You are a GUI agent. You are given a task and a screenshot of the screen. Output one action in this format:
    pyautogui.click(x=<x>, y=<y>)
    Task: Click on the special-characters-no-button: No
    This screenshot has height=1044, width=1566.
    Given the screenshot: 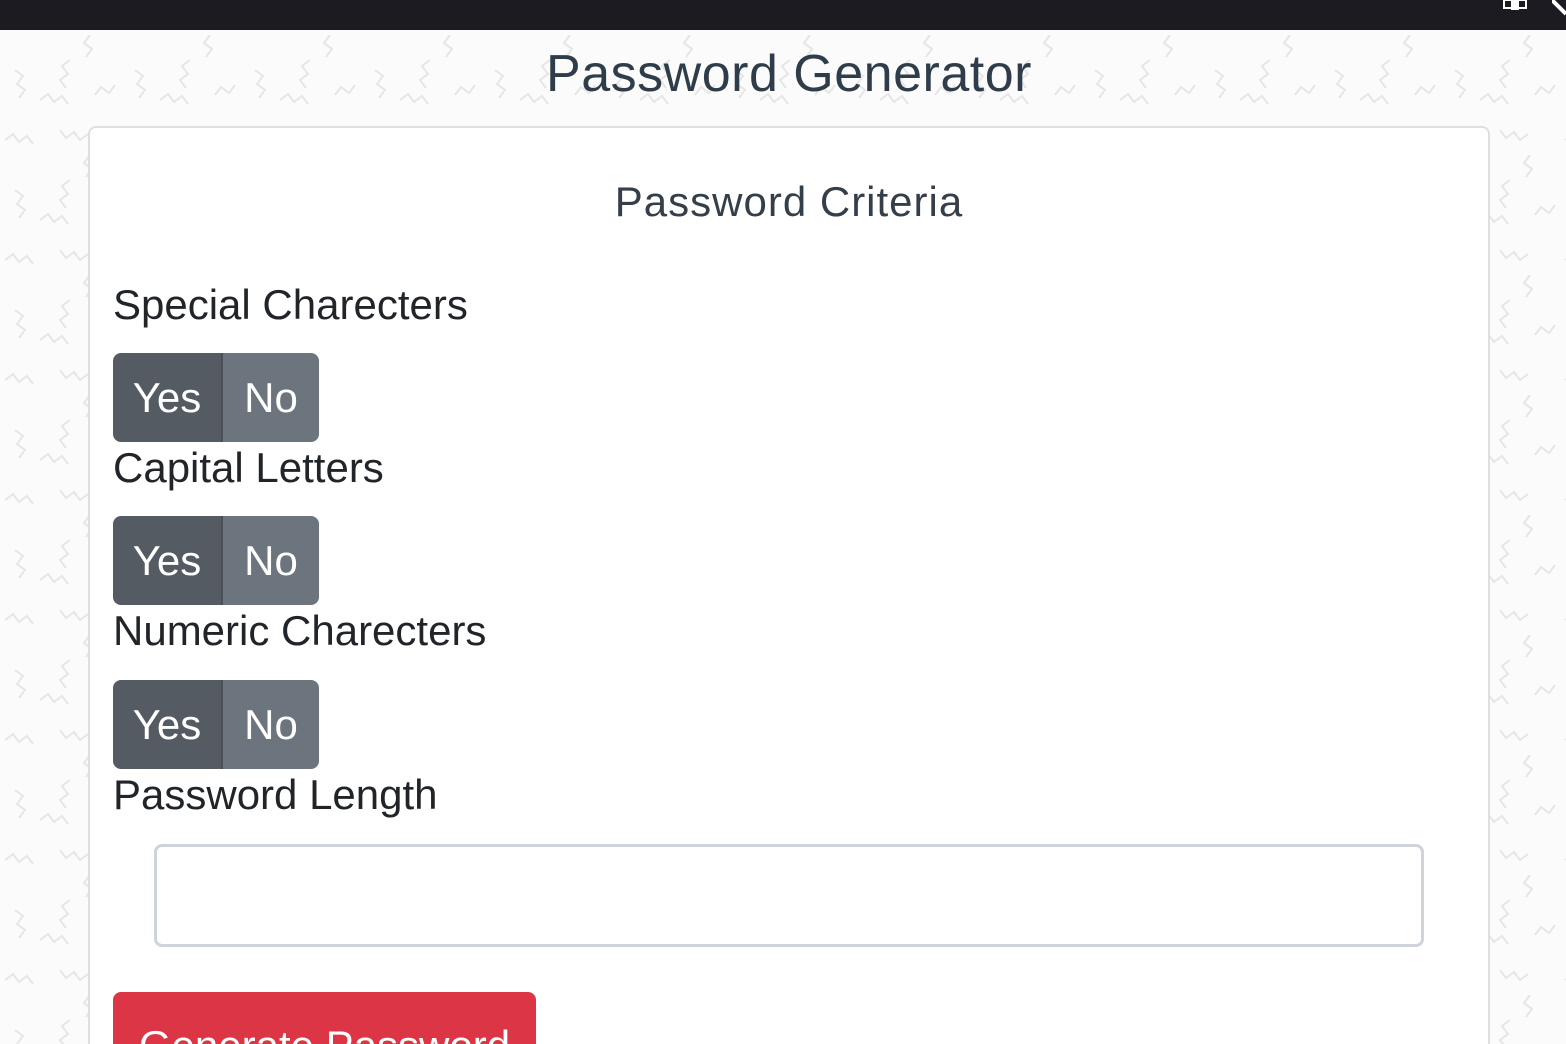 What is the action you would take?
    pyautogui.click(x=271, y=397)
    